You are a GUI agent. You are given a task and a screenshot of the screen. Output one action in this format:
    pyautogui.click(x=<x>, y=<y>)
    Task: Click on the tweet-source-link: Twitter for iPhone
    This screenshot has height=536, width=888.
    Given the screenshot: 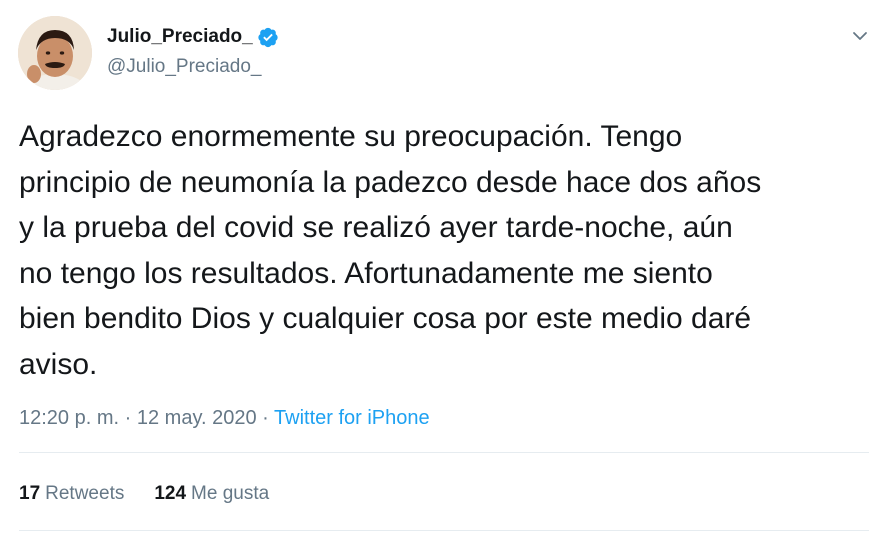 What is the action you would take?
    pyautogui.click(x=352, y=418)
    